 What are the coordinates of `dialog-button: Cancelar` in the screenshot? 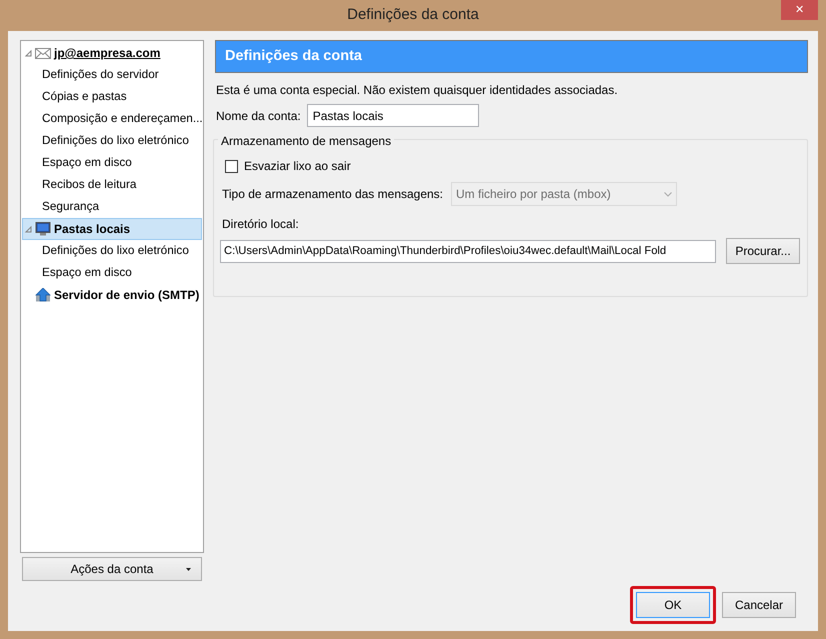 It's located at (759, 605).